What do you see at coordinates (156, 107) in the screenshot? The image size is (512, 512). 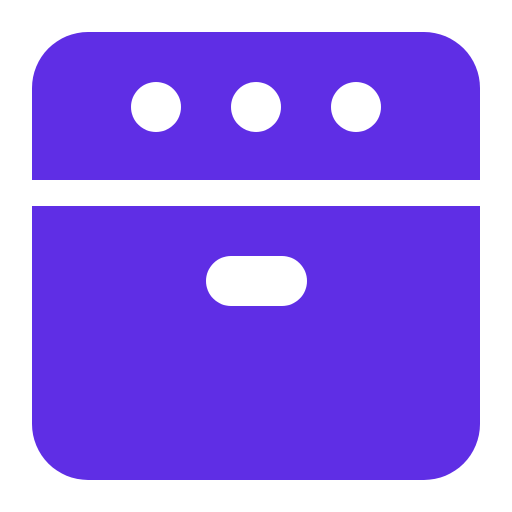 I see `knob-left-icon` at bounding box center [156, 107].